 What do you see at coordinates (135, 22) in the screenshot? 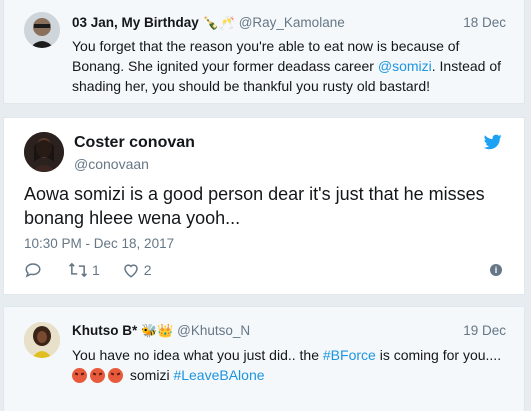
I see `display-name: 03 Jan, My Birthday` at bounding box center [135, 22].